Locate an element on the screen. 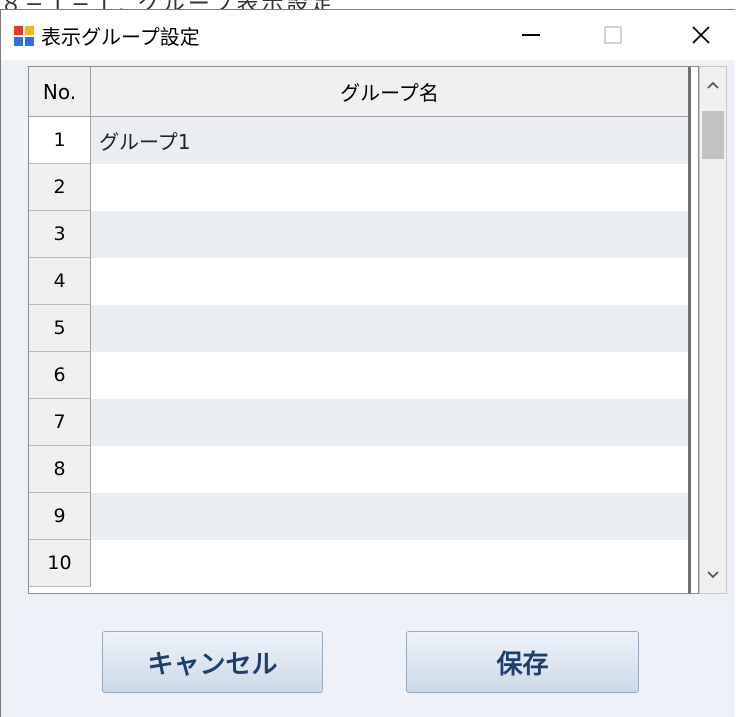 This screenshot has height=717, width=736. table-row: 6 is located at coordinates (358, 375).